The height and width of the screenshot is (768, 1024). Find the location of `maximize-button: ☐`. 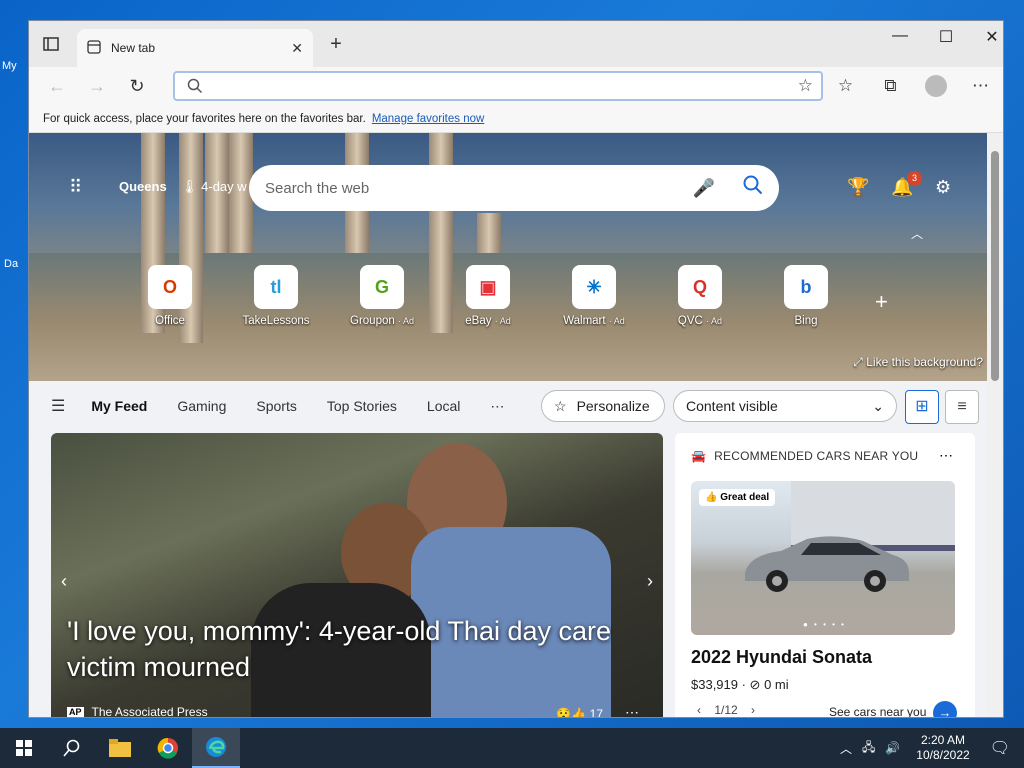

maximize-button: ☐ is located at coordinates (946, 37).